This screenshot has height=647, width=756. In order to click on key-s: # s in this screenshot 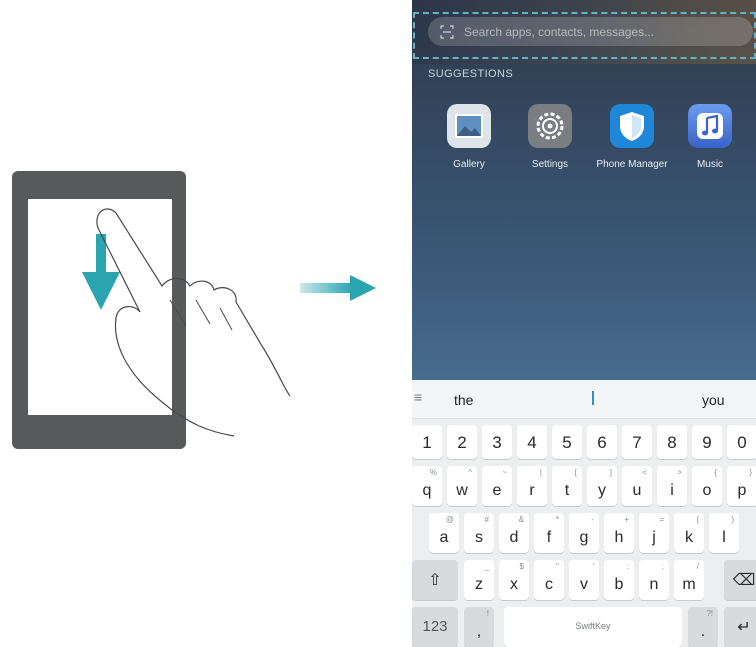, I will do `click(479, 533)`.